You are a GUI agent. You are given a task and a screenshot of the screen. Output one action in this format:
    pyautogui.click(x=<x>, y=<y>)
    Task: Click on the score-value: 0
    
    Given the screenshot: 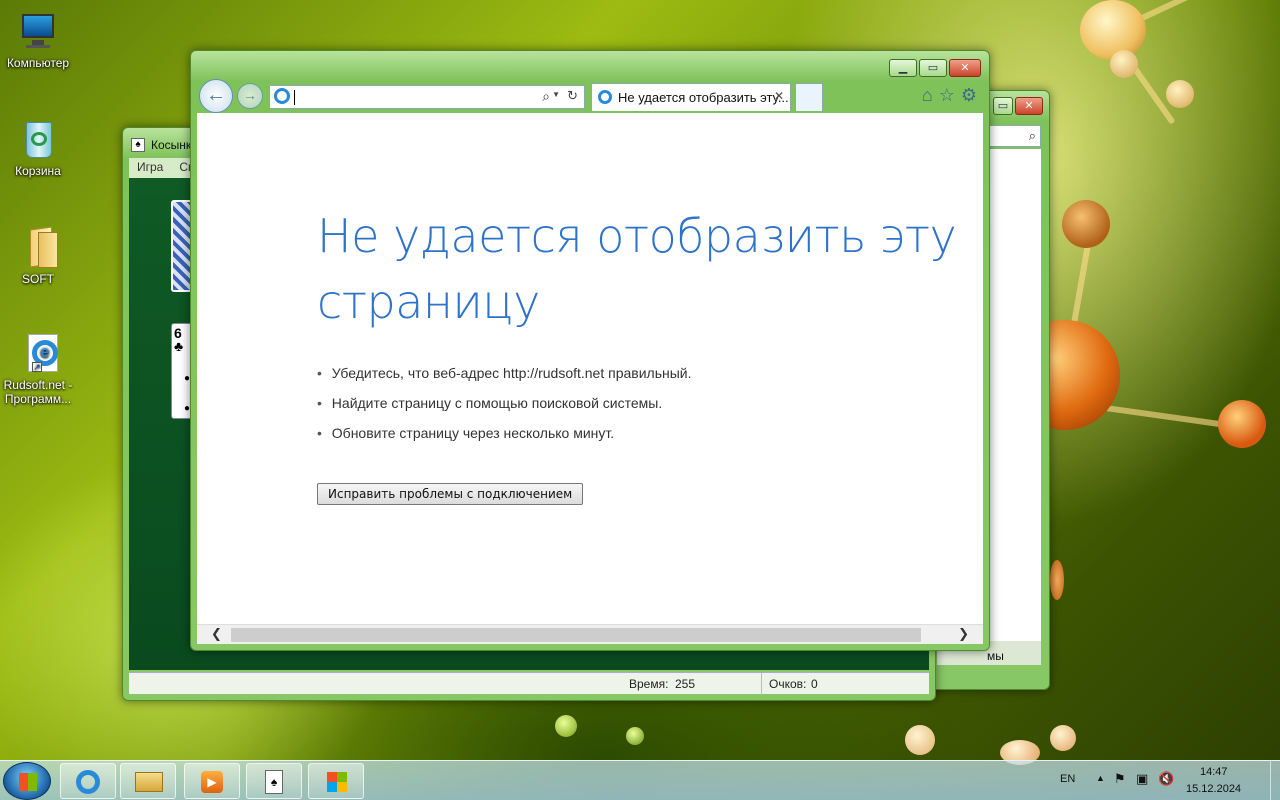 What is the action you would take?
    pyautogui.click(x=814, y=684)
    